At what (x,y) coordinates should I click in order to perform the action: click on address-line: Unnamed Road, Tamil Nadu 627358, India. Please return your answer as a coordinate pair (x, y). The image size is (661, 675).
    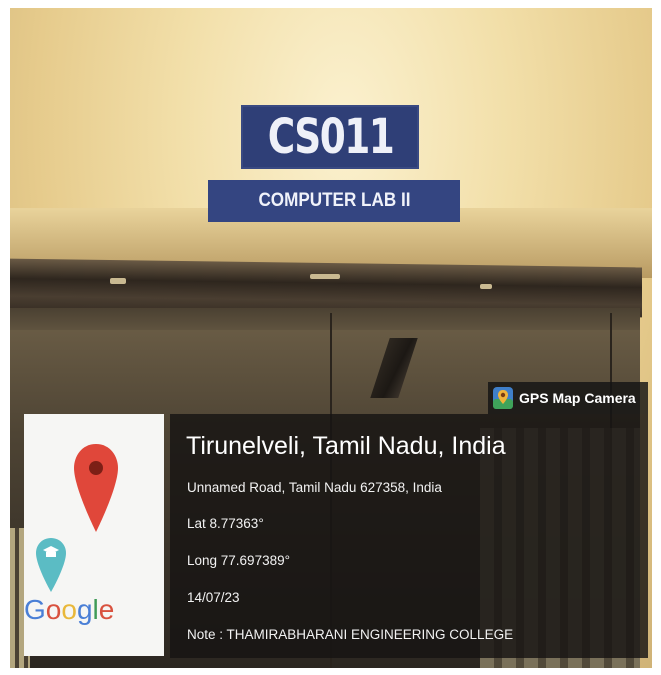
    Looking at the image, I should click on (314, 487).